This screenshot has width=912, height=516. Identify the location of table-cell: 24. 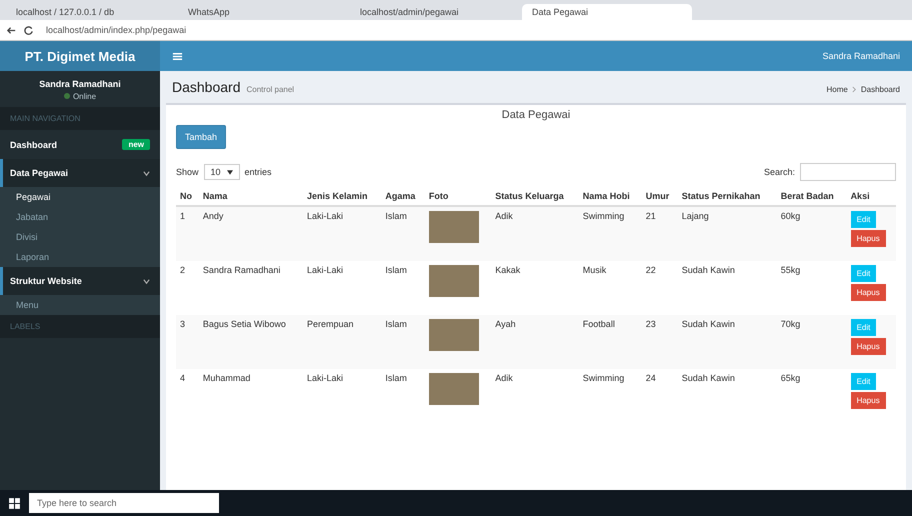
(651, 378).